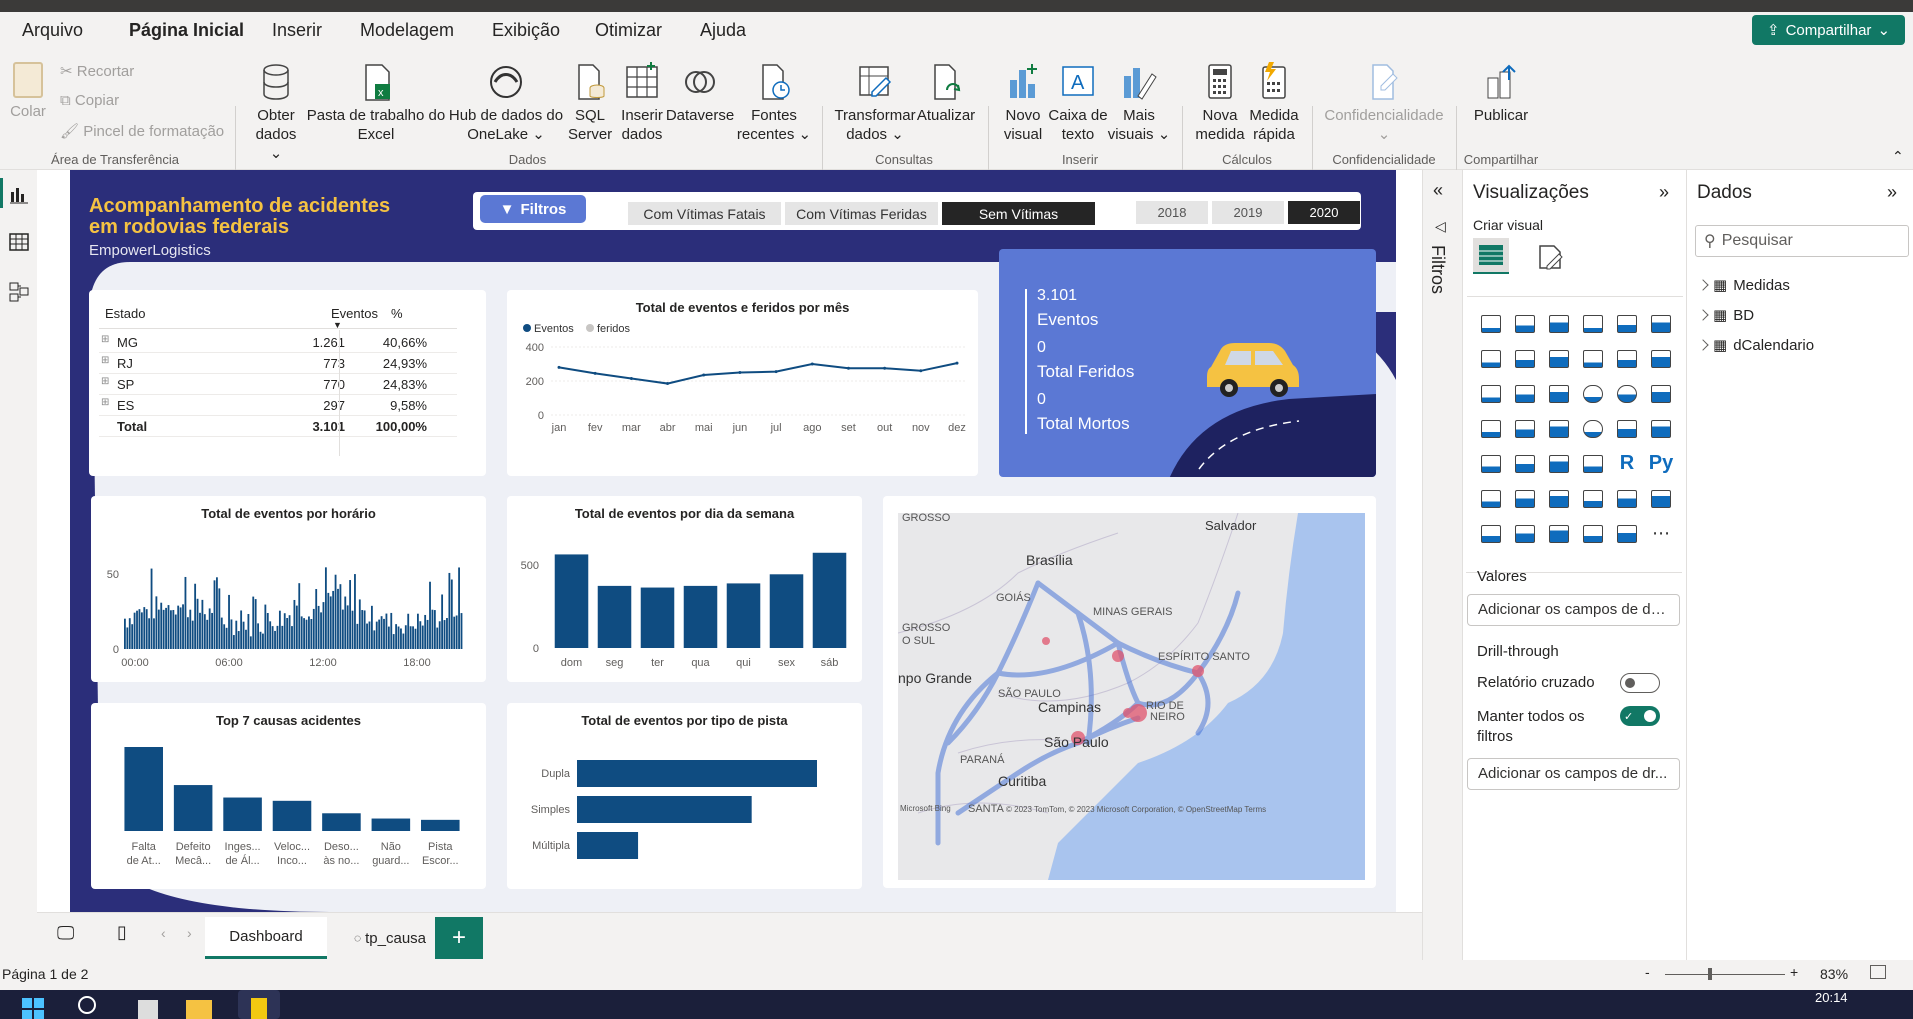 Image resolution: width=1913 pixels, height=1019 pixels. I want to click on collapse-ribbon-icon: ⌃, so click(1898, 156).